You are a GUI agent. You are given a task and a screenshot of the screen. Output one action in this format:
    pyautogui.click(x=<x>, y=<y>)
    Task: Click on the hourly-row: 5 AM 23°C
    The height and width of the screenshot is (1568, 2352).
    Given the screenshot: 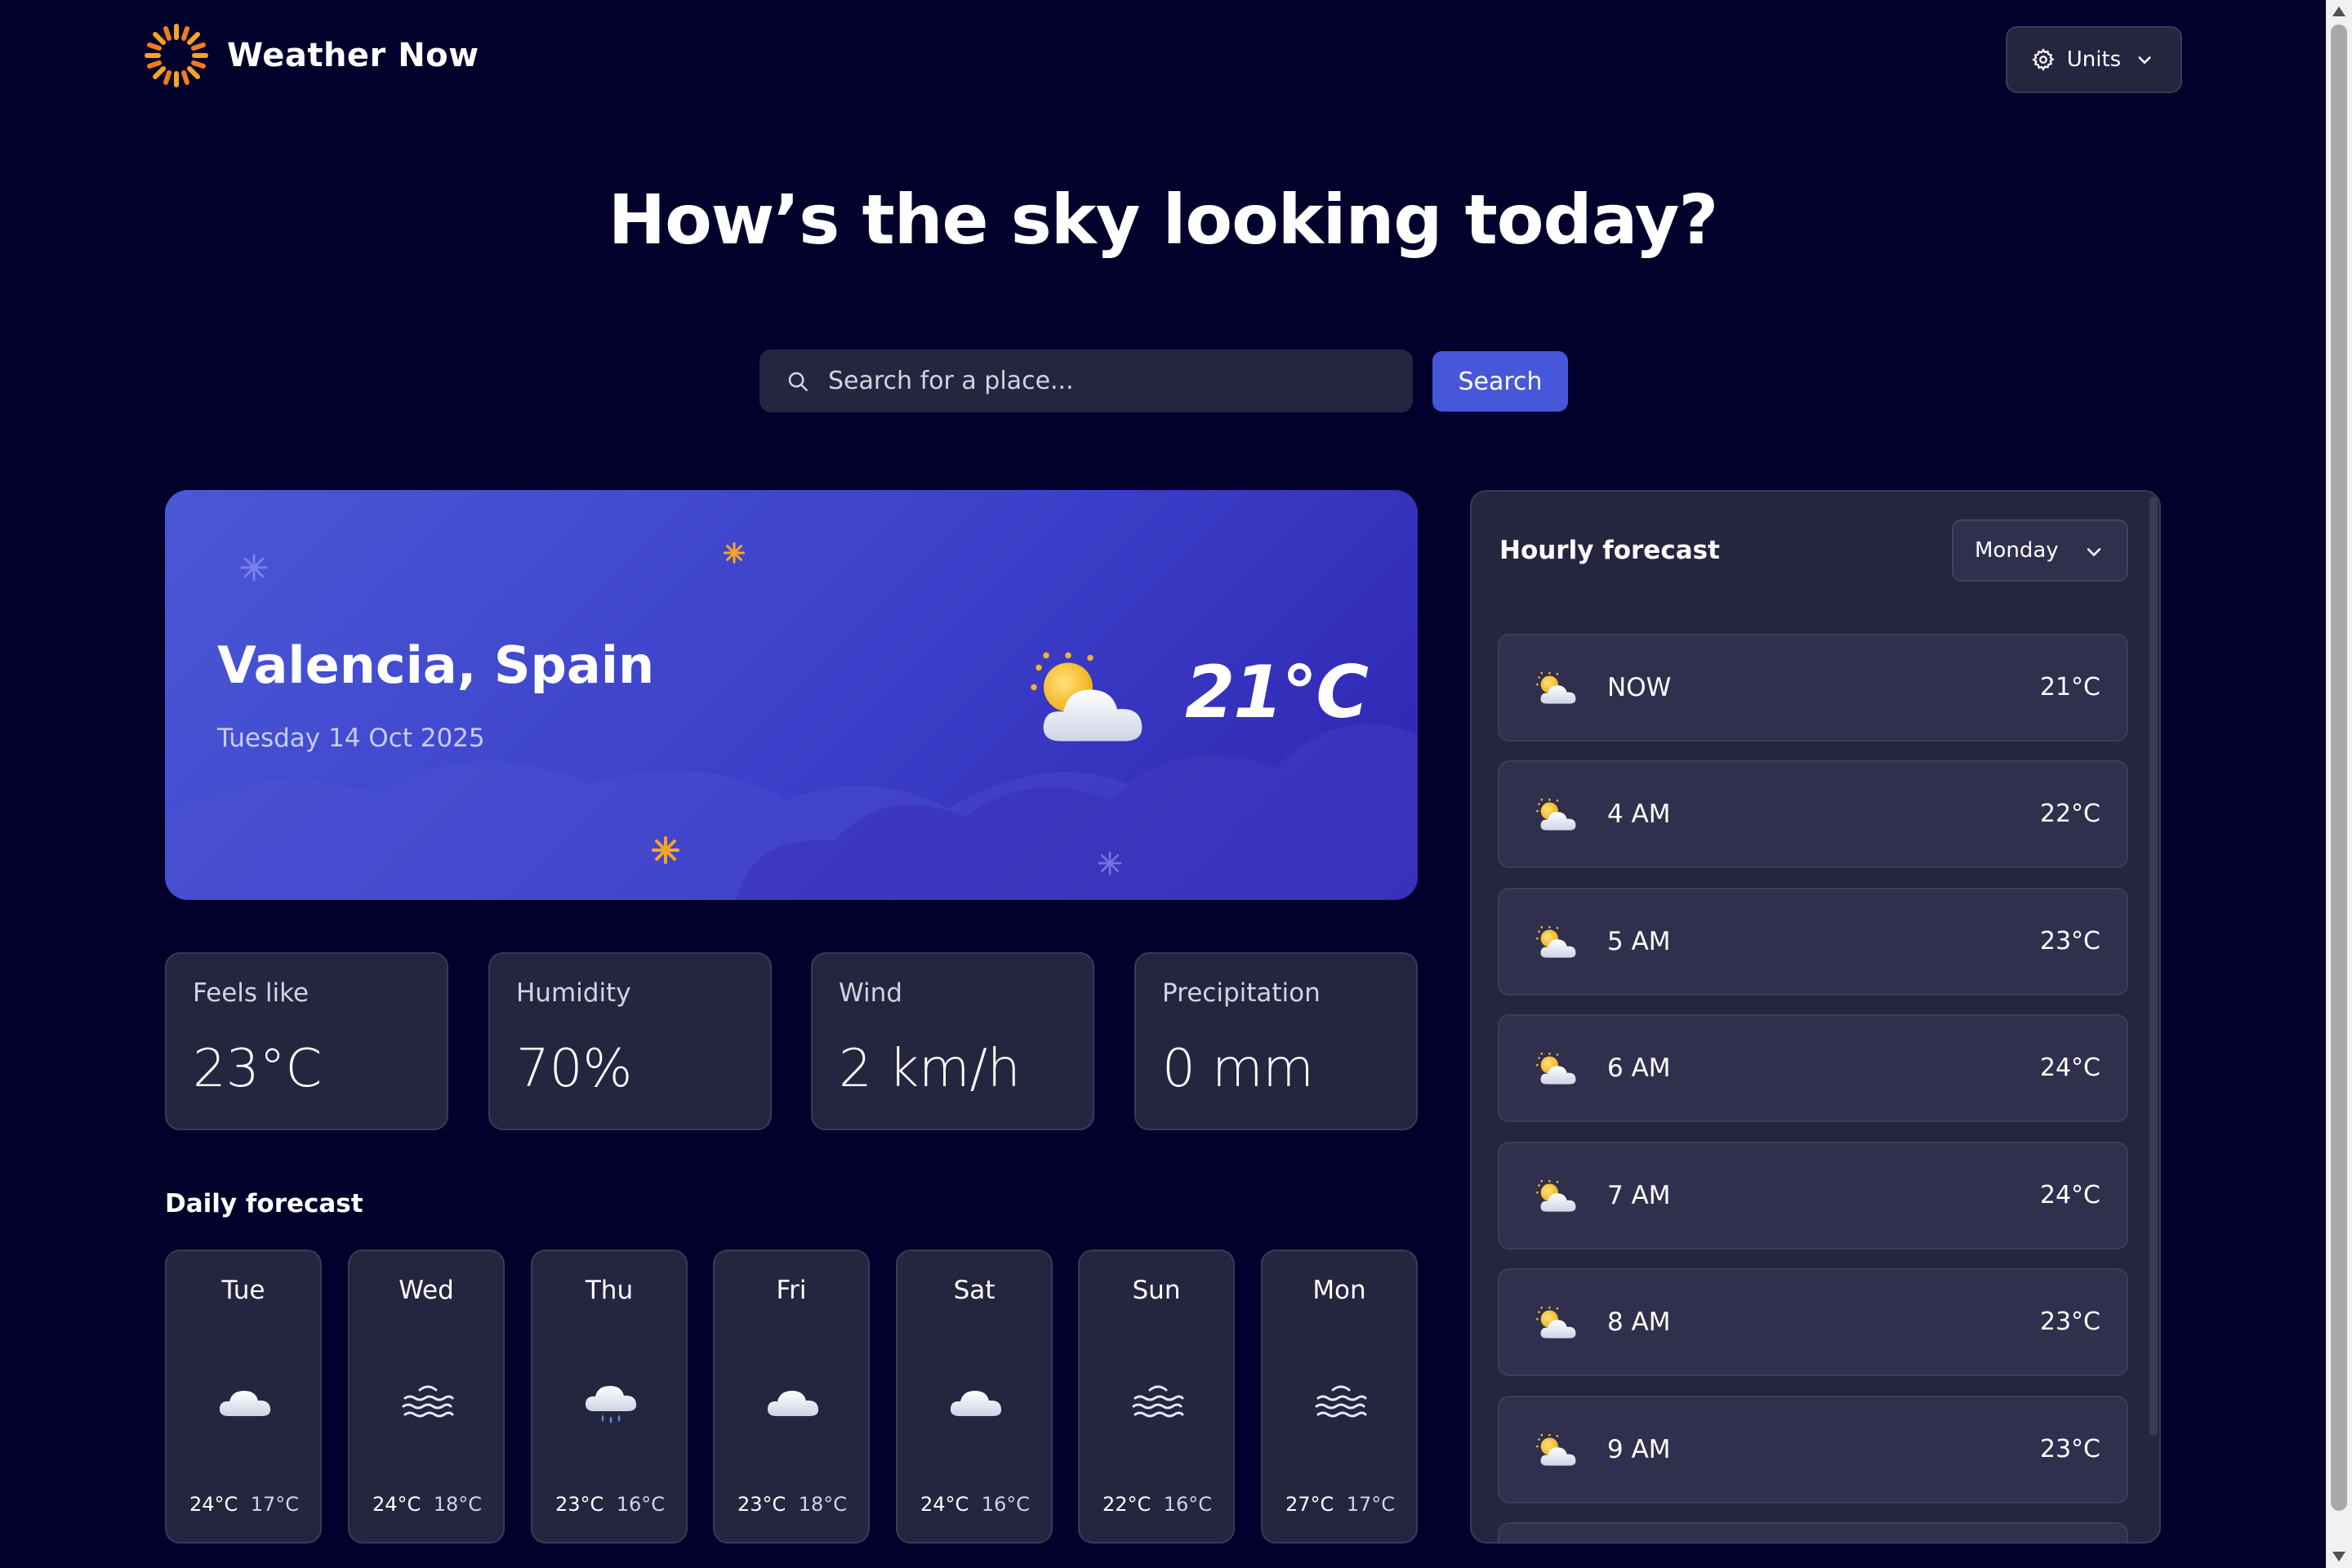 What is the action you would take?
    pyautogui.click(x=1813, y=942)
    